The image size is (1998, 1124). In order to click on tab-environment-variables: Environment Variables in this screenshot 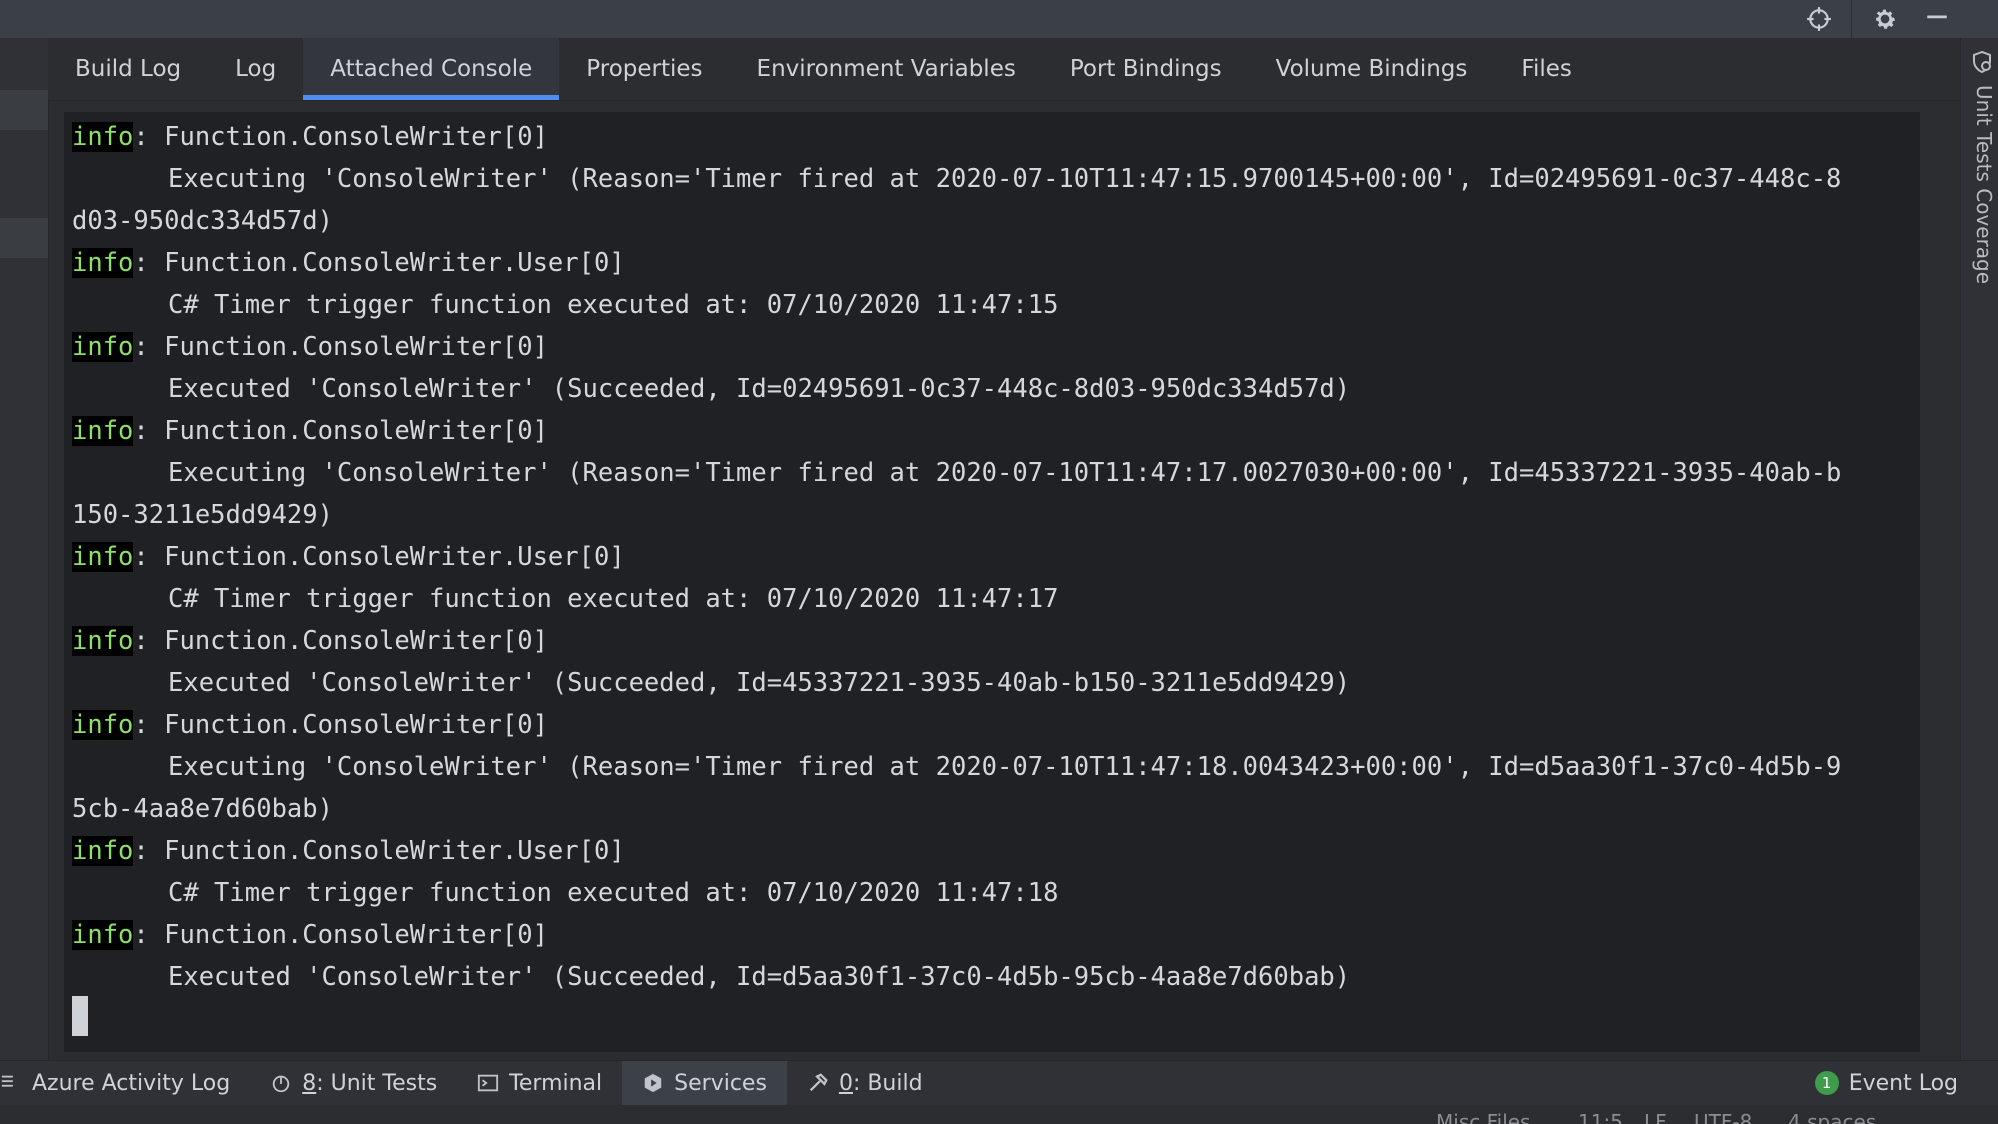, I will do `click(886, 69)`.